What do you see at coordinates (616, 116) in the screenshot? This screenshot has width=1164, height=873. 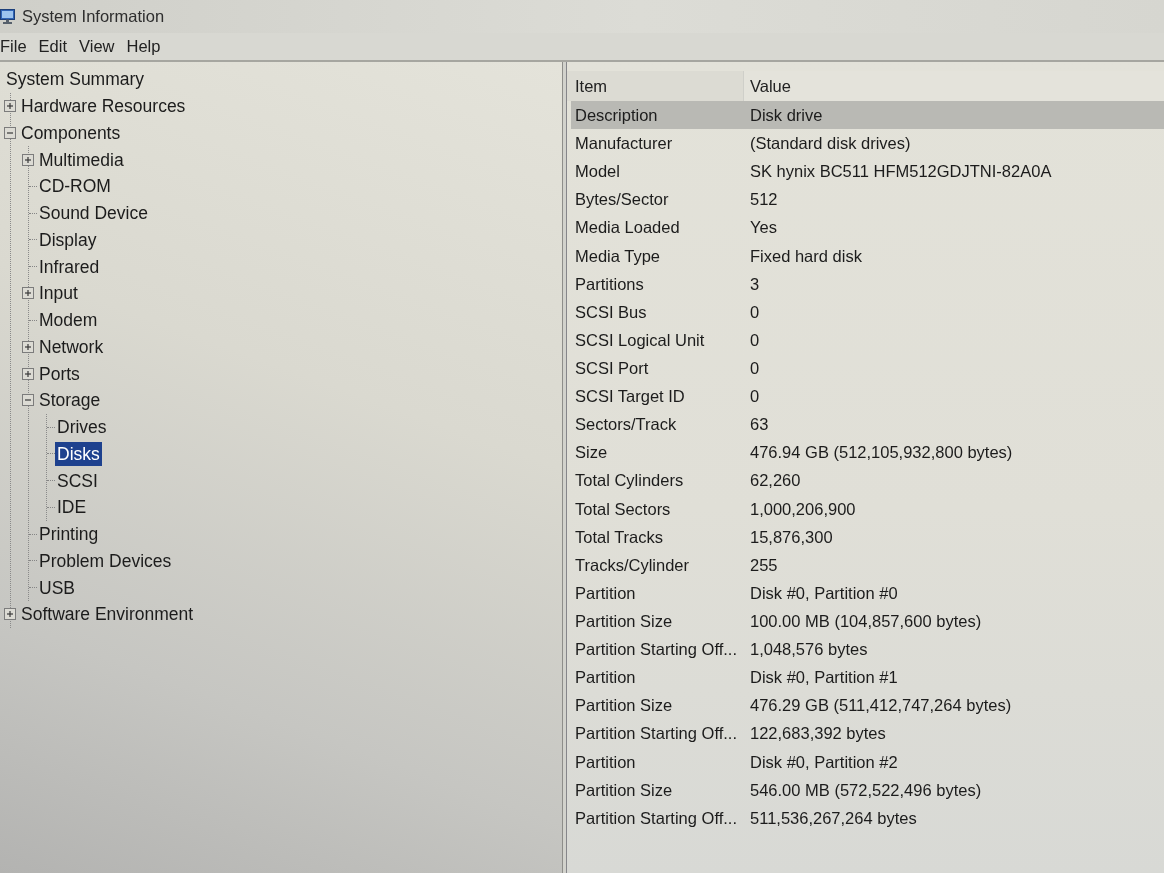 I see `item-cell-text: Description` at bounding box center [616, 116].